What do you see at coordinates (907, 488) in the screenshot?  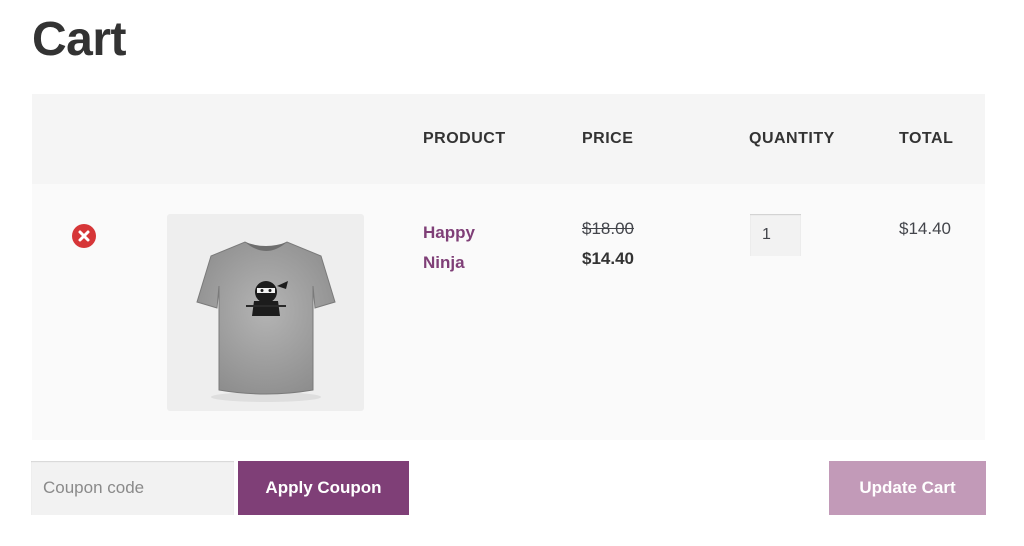 I see `update-cart-button: Update Cart` at bounding box center [907, 488].